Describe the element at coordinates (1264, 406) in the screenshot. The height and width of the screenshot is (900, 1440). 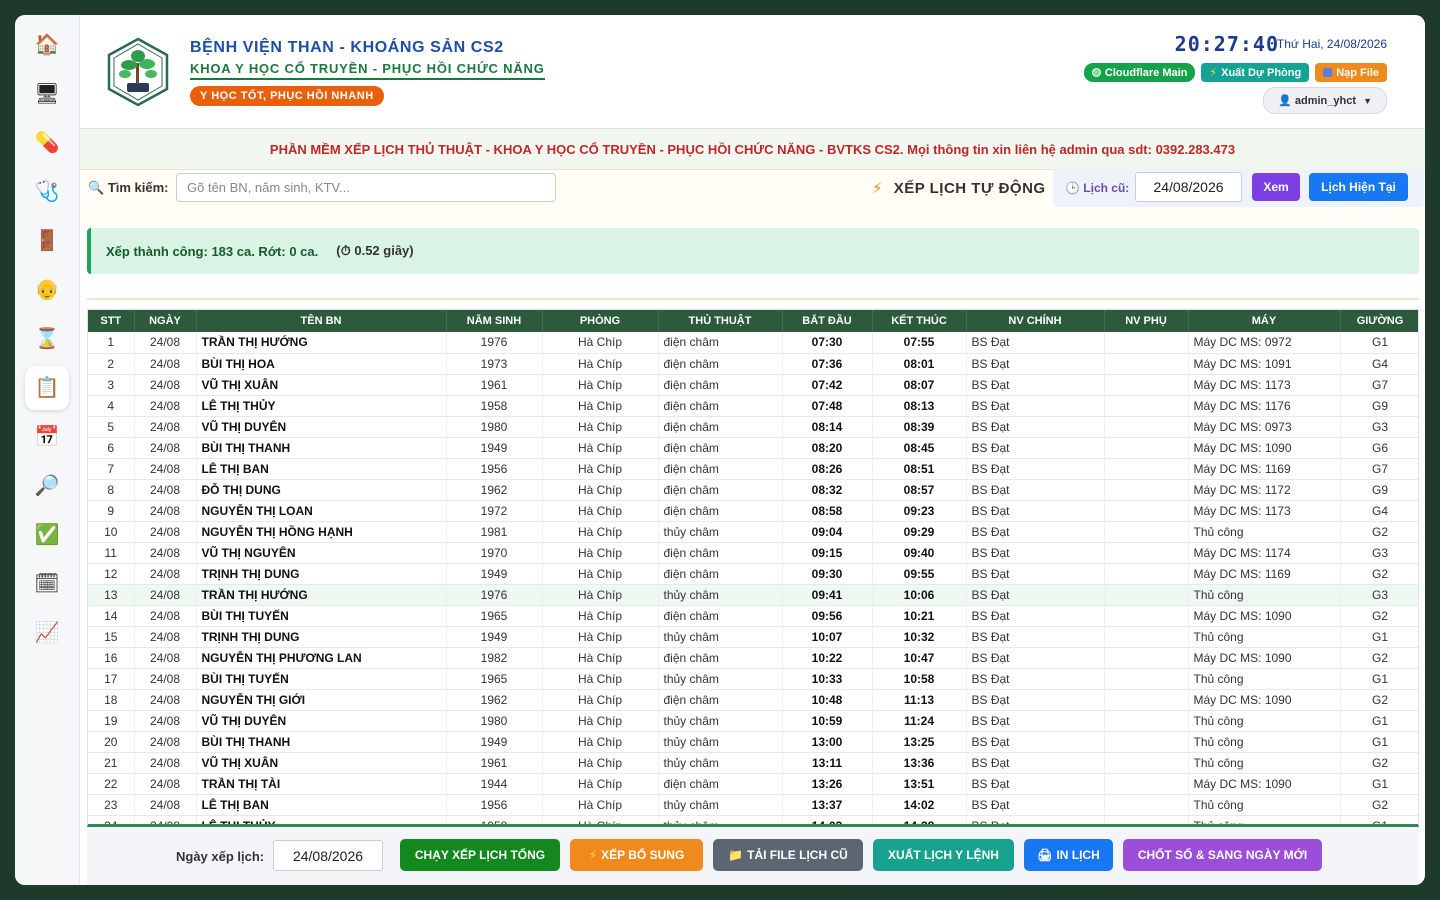
I see `table-cell: Máy DC MS: 1176` at that location.